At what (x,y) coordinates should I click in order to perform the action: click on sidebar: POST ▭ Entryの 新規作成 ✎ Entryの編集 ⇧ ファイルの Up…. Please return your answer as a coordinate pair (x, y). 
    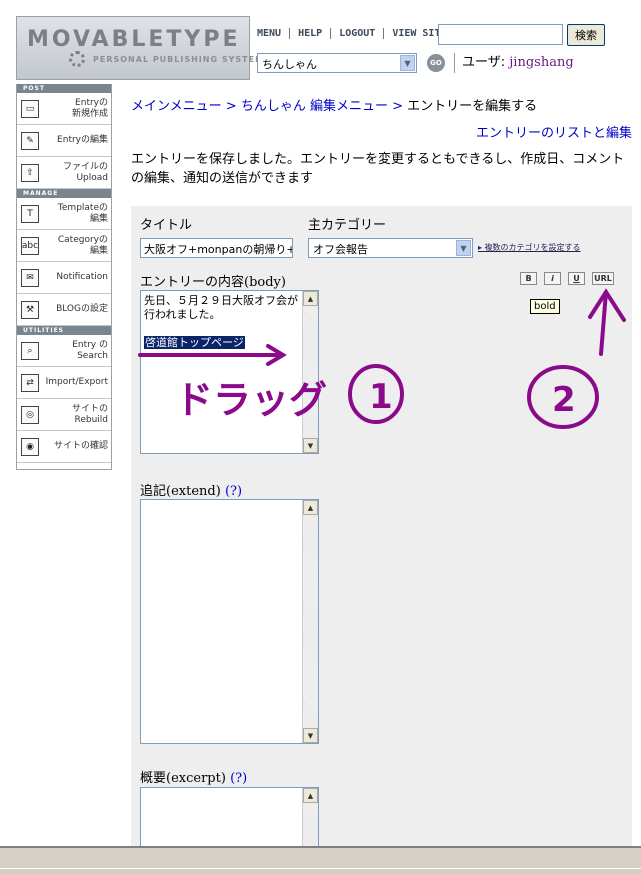
    Looking at the image, I should click on (64, 277).